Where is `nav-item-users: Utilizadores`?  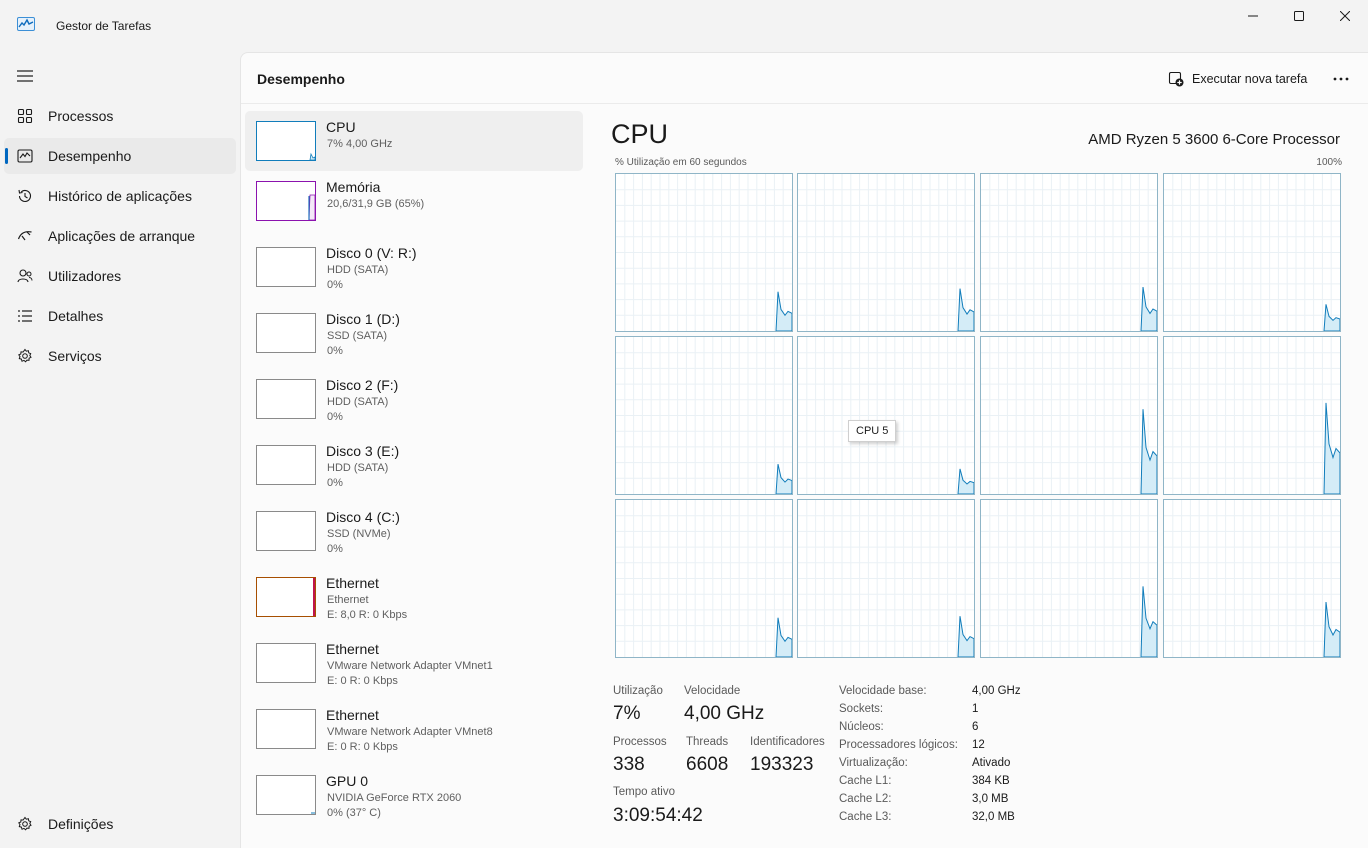
nav-item-users: Utilizadores is located at coordinates (120, 276).